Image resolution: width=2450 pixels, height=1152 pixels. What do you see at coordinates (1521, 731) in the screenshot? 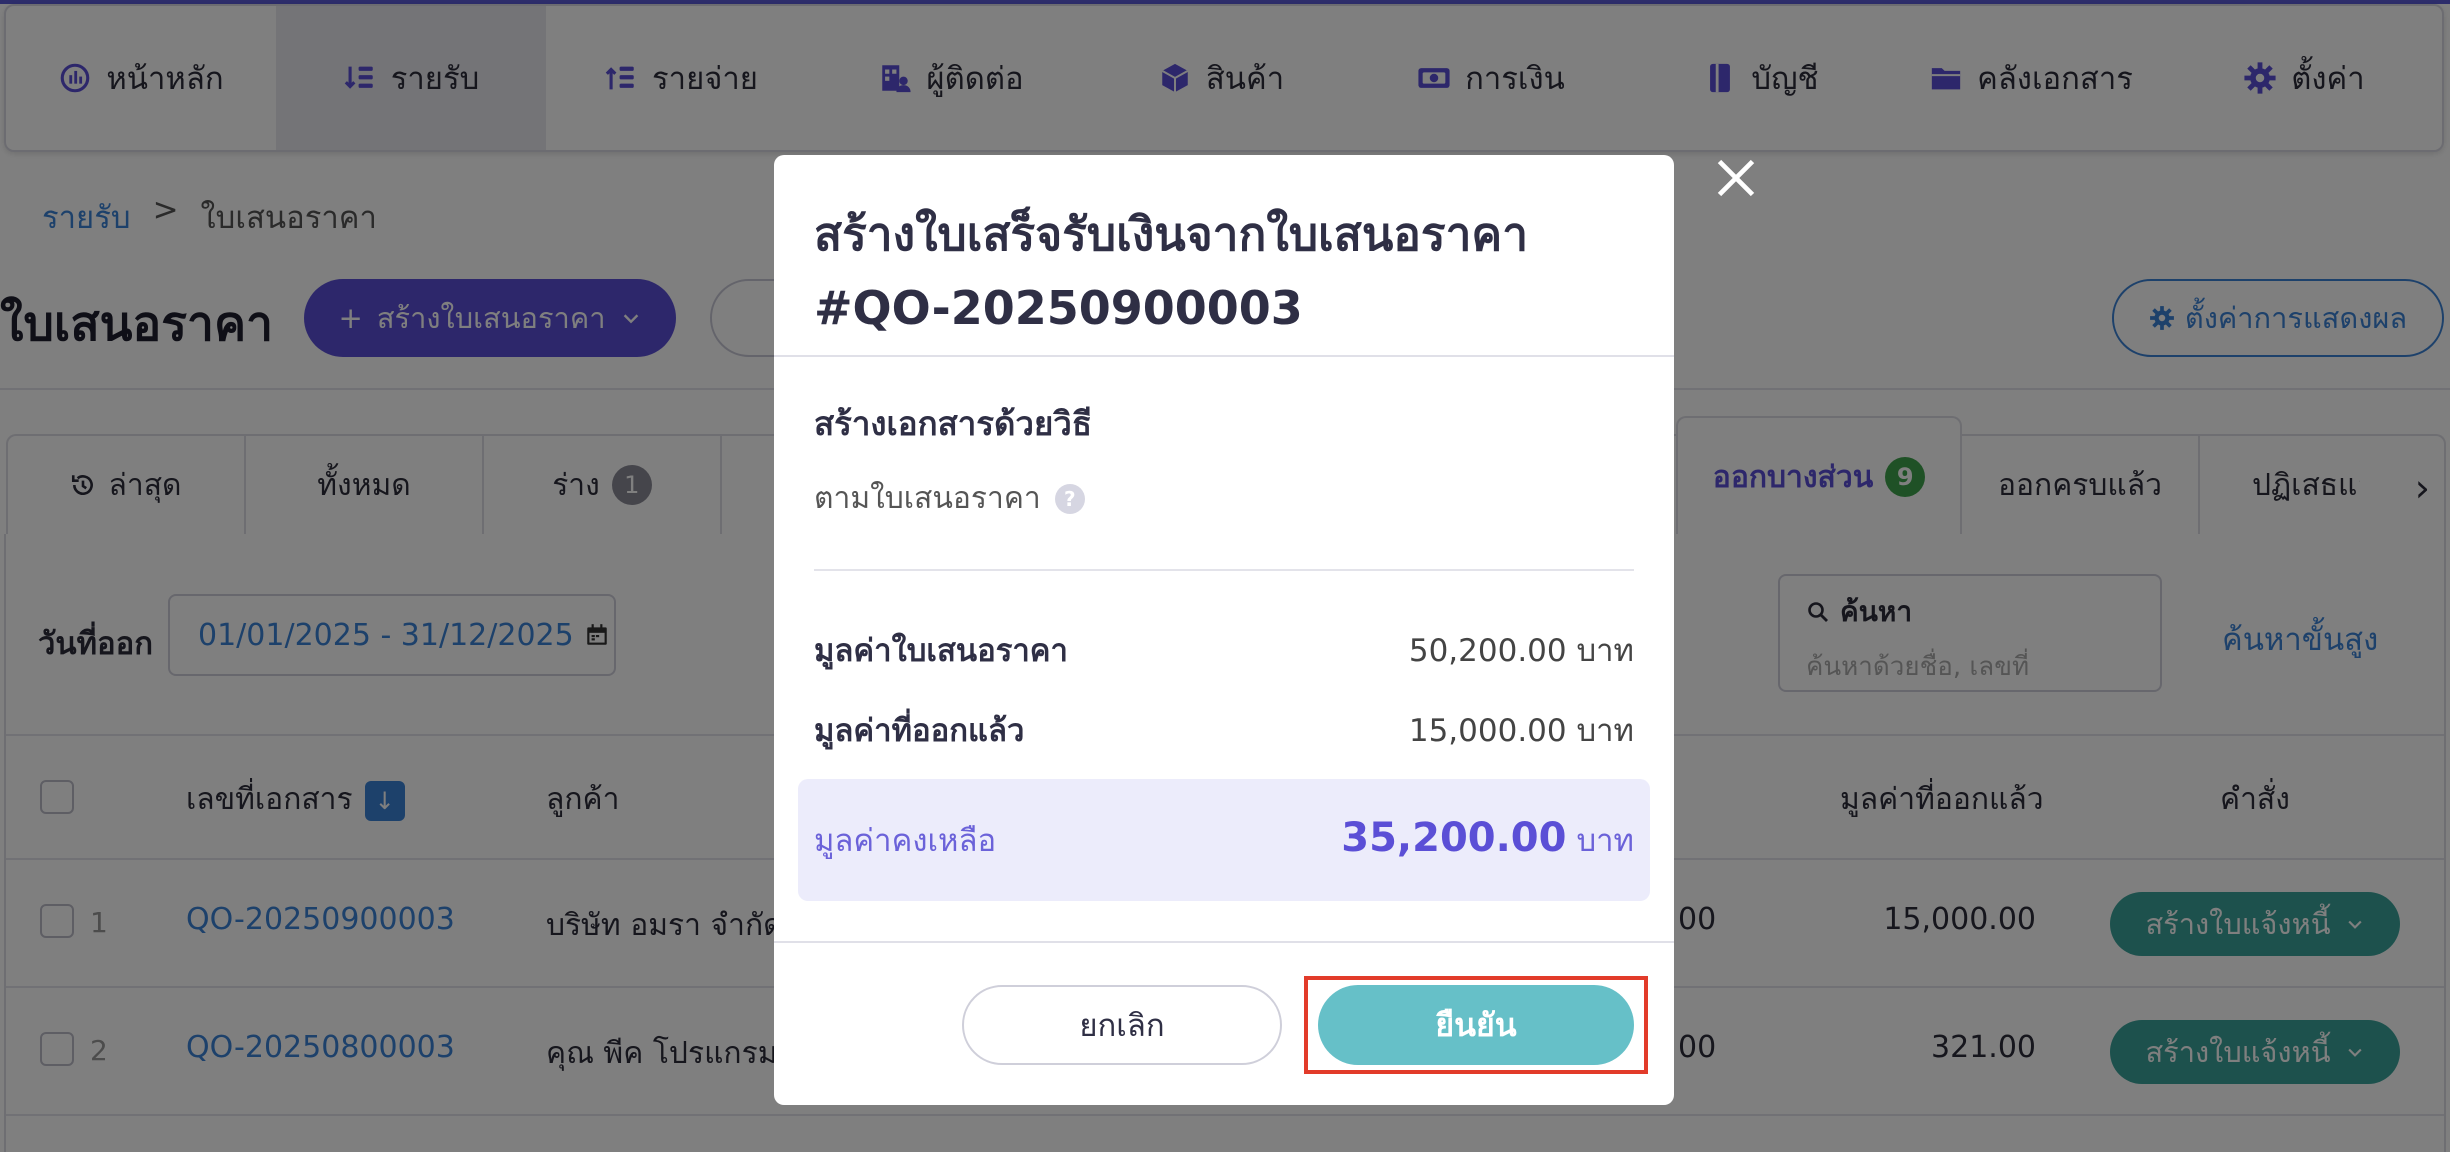
I see `issued-value: 15,000.00 บาท` at bounding box center [1521, 731].